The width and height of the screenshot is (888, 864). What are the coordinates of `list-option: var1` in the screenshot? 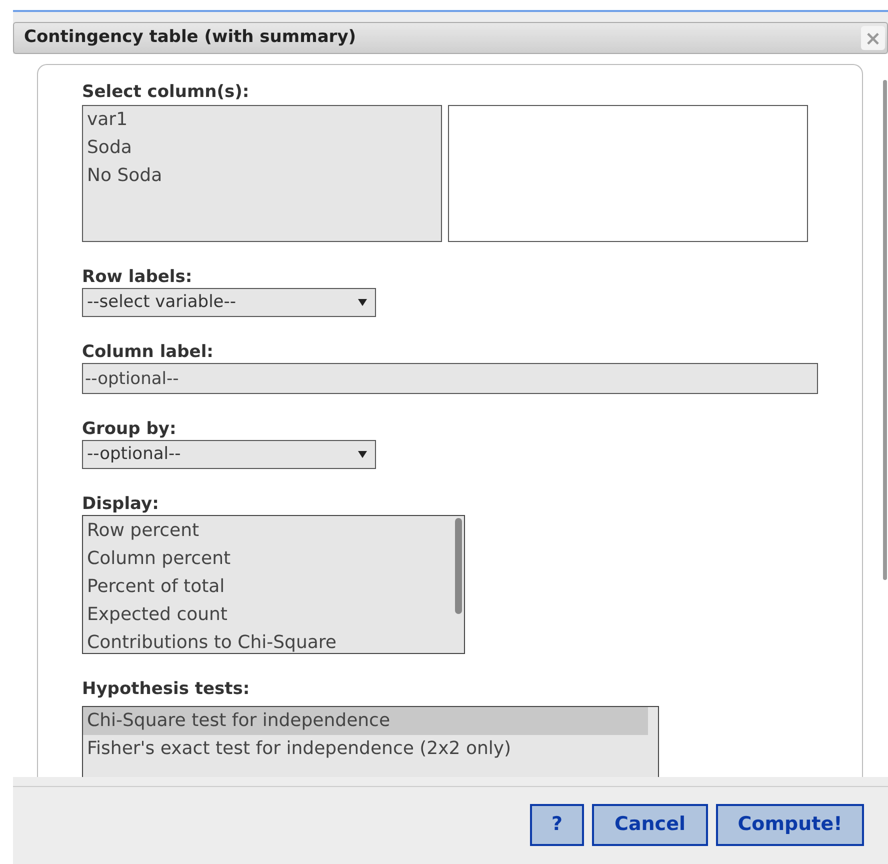 It's located at (262, 120).